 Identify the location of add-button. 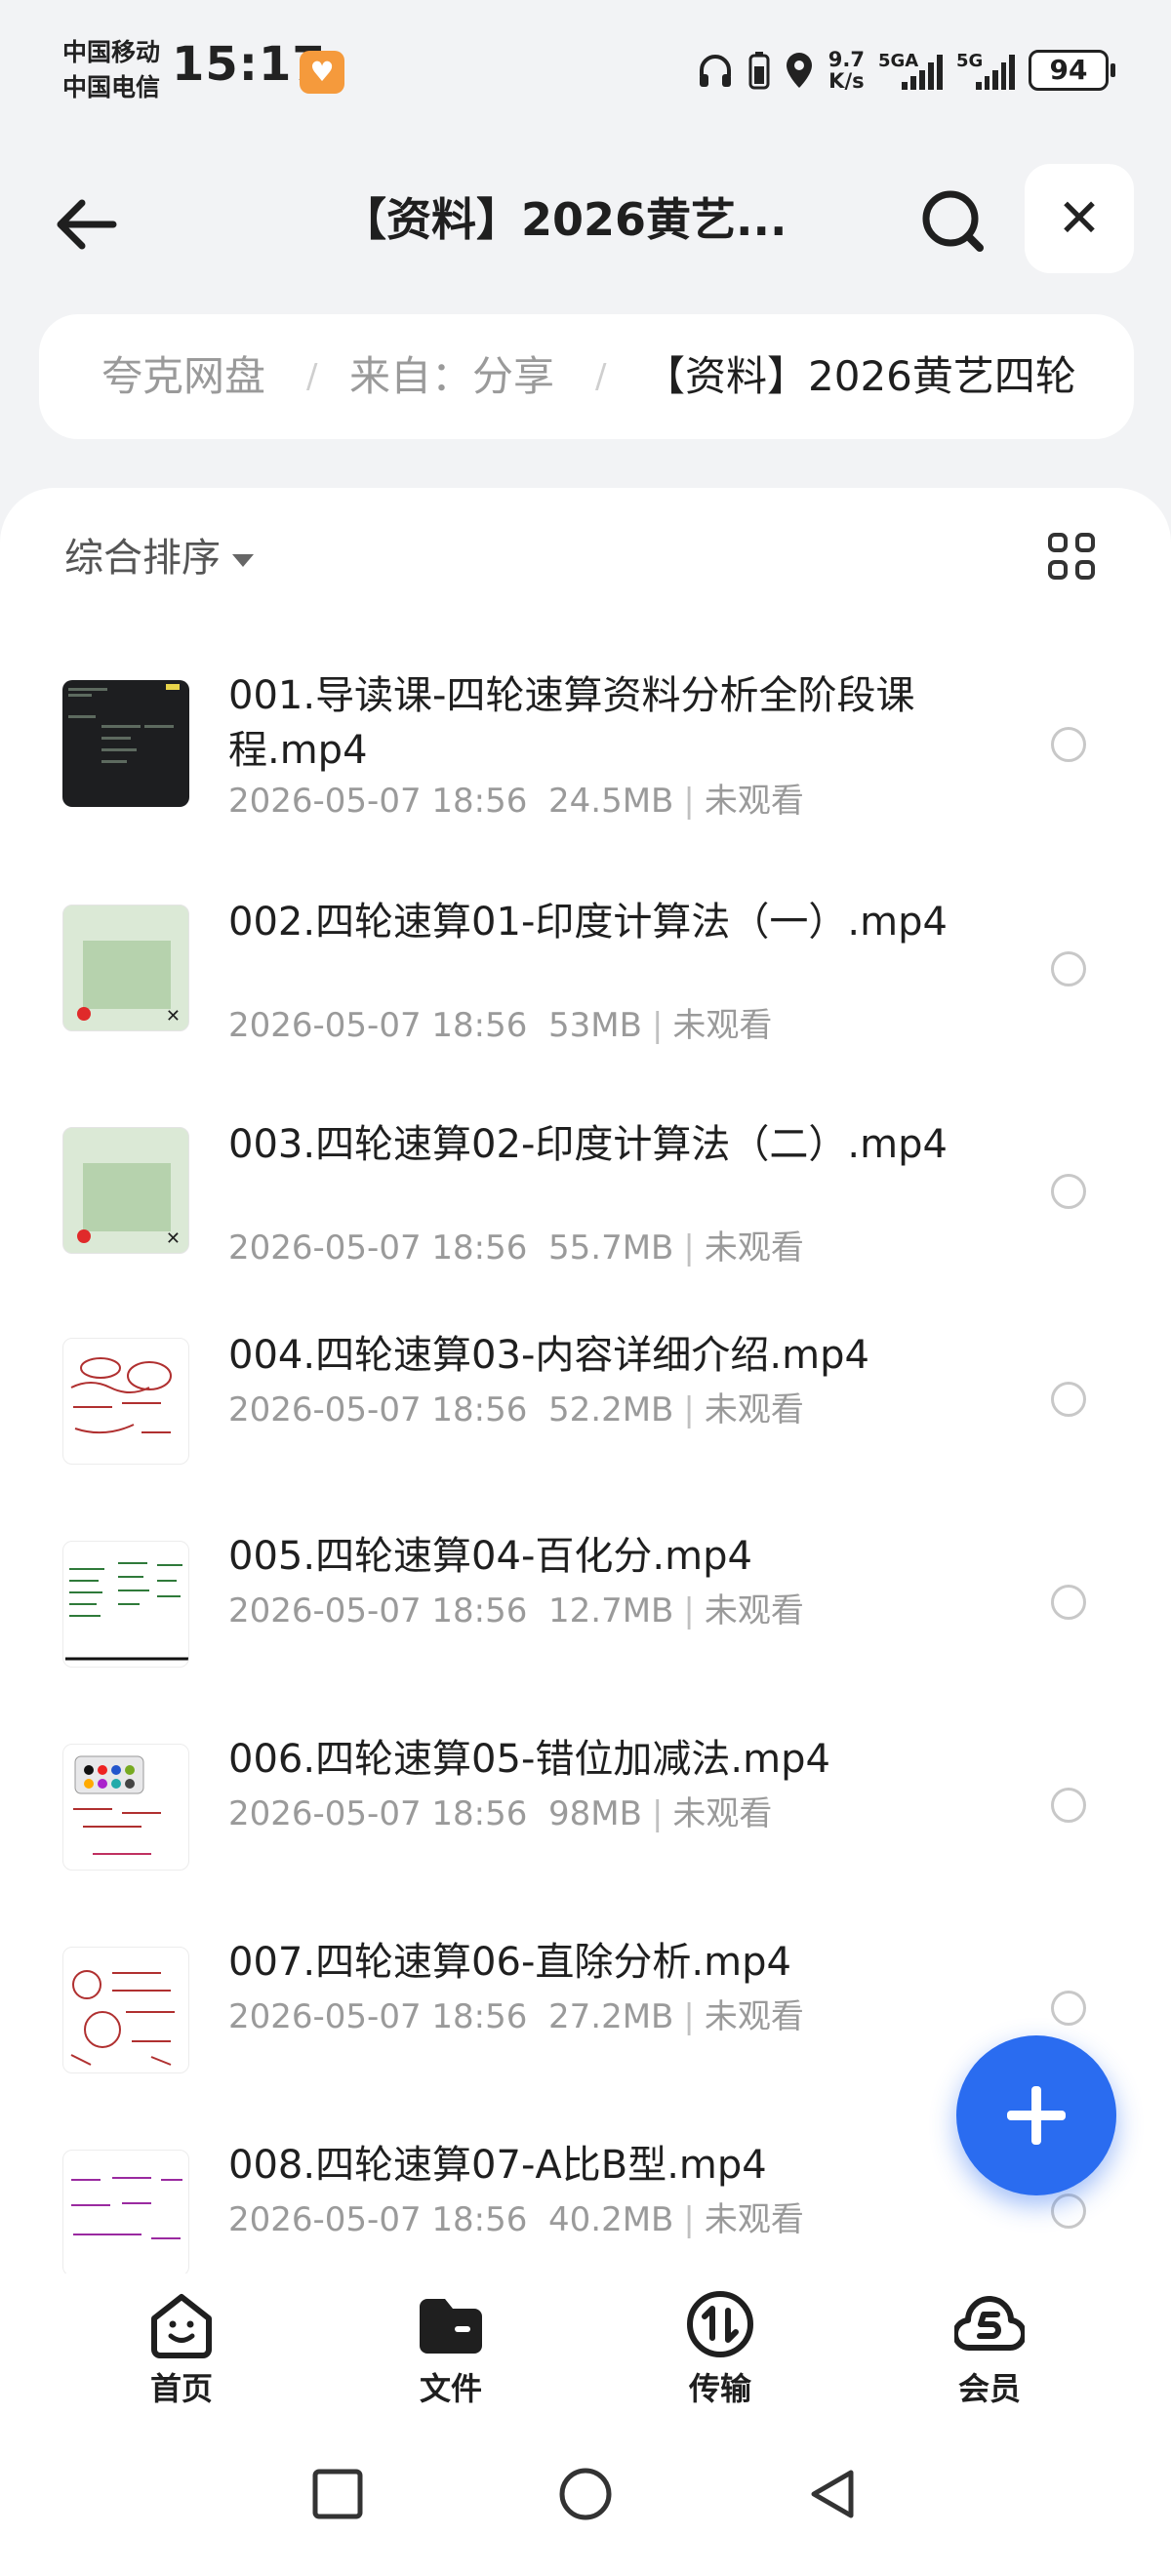
(1036, 2115).